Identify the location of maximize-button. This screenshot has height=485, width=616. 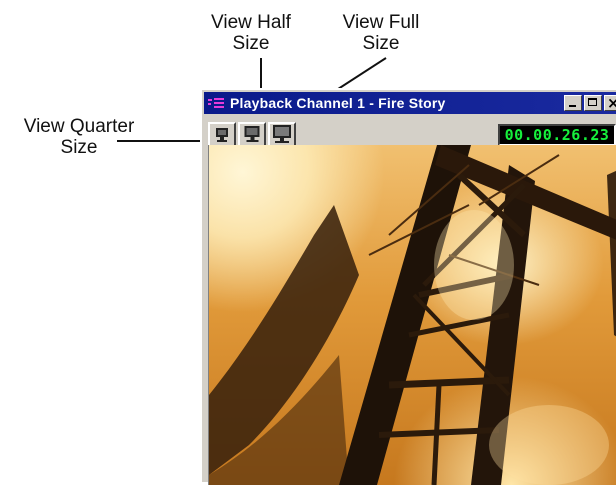
(593, 103).